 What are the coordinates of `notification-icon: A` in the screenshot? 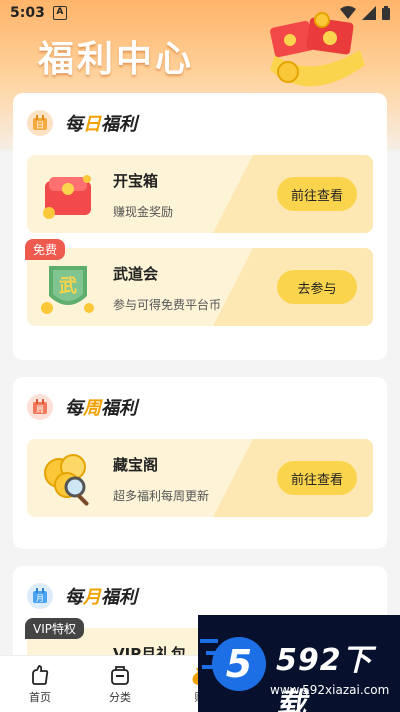 It's located at (59, 13).